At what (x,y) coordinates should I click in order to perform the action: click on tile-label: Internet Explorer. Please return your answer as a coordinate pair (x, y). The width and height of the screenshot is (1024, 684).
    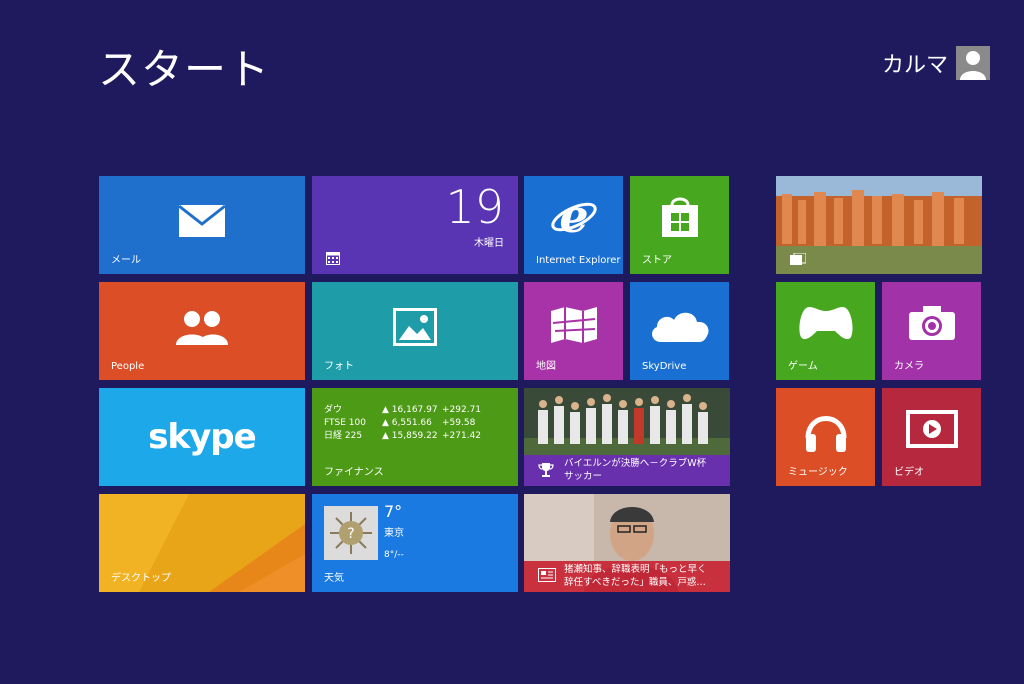
    Looking at the image, I should click on (578, 260).